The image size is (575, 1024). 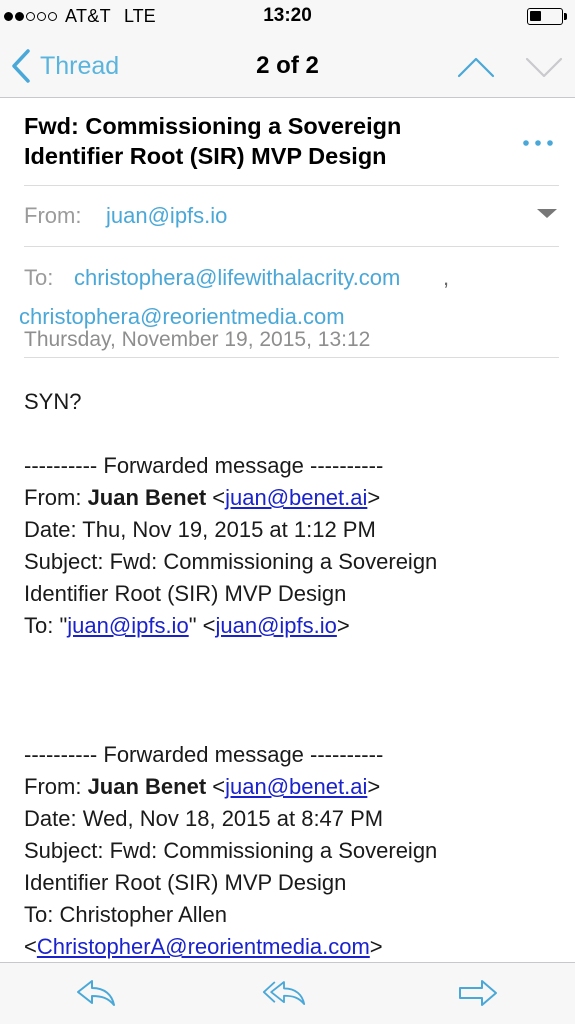 I want to click on chevron-down-icon, so click(x=544, y=67).